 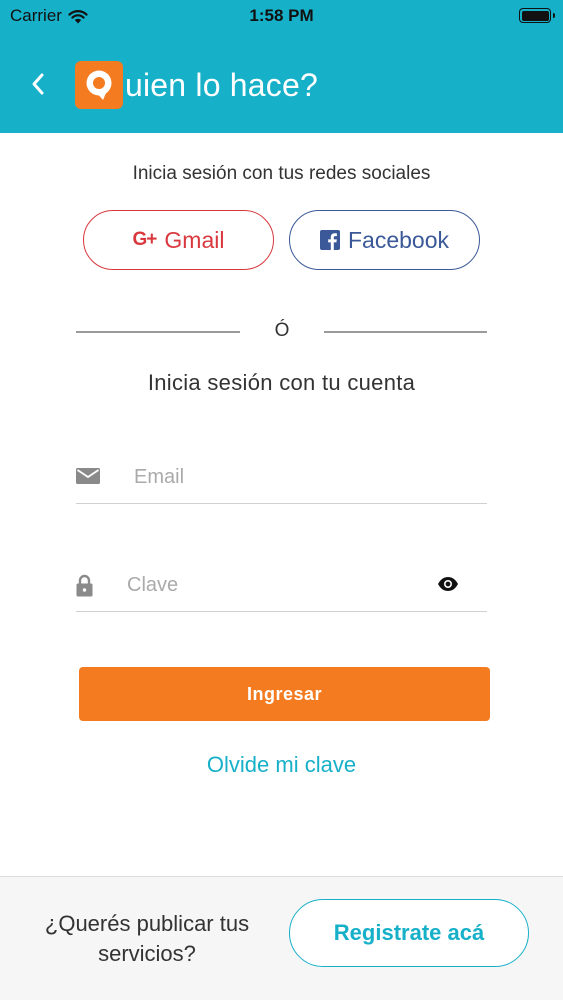 I want to click on app-title: uien lo hace?, so click(x=221, y=84).